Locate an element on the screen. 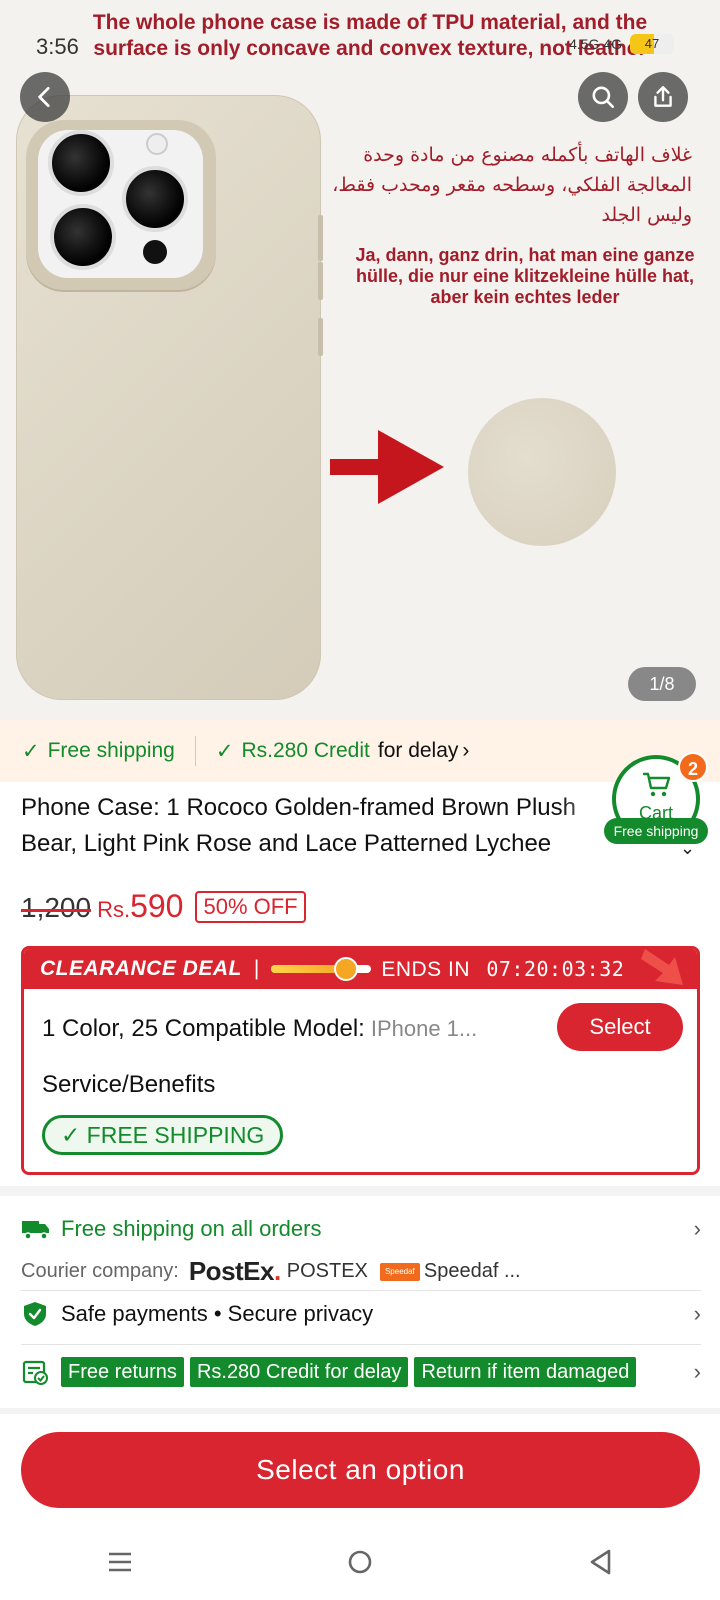 The image size is (720, 1600). safe-payments-label: Safe payments • Secure privacy is located at coordinates (217, 1313).